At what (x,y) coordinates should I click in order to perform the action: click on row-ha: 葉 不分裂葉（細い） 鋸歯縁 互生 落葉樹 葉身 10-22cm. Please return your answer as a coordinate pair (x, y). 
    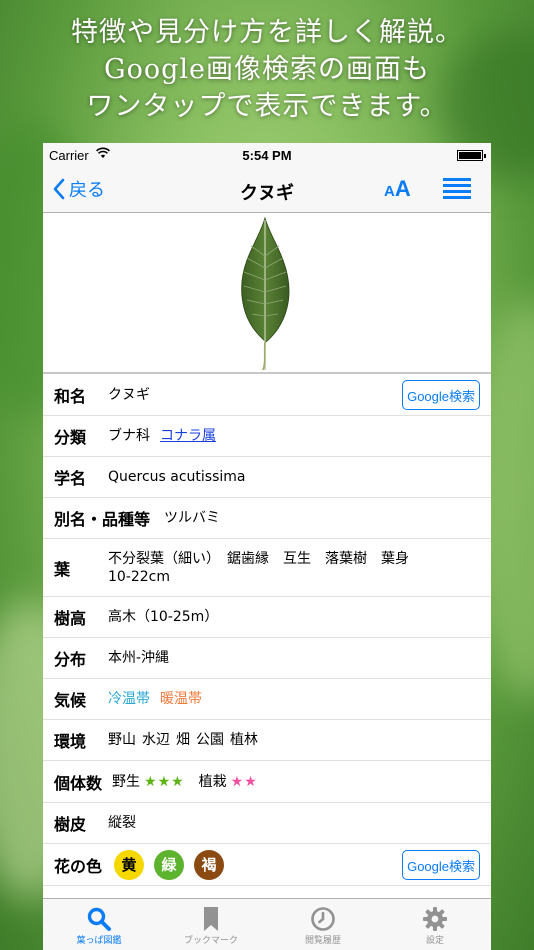
    Looking at the image, I should click on (267, 568).